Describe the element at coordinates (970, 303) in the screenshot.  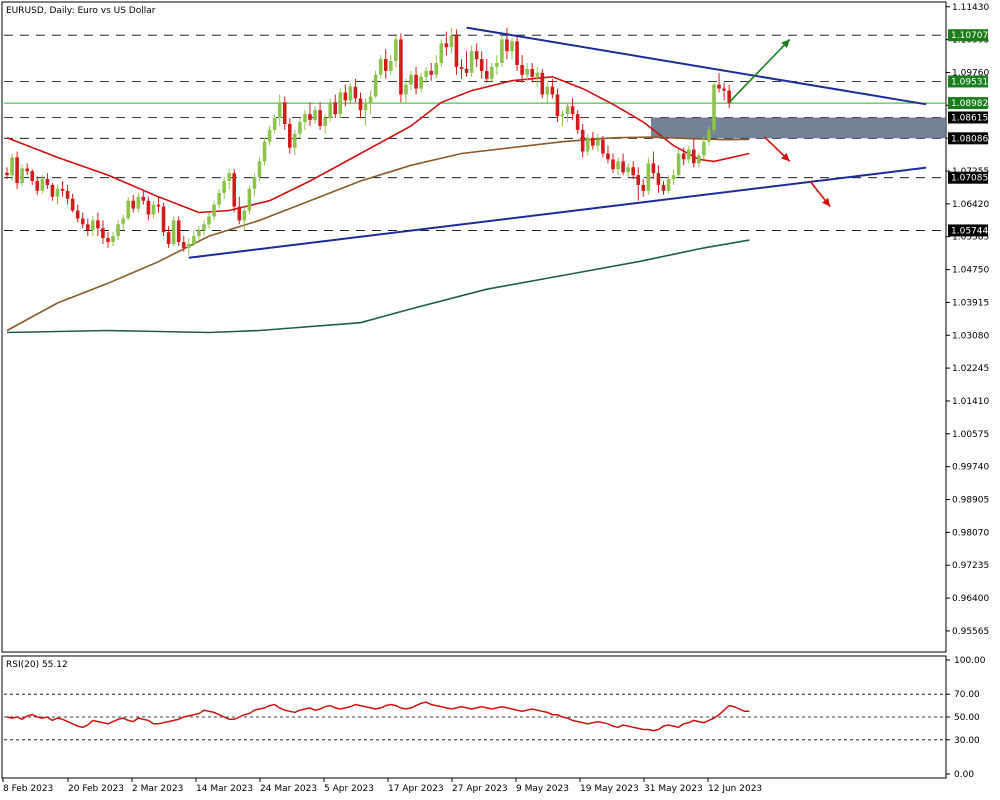
I see `y-tick-label: 1.03915` at that location.